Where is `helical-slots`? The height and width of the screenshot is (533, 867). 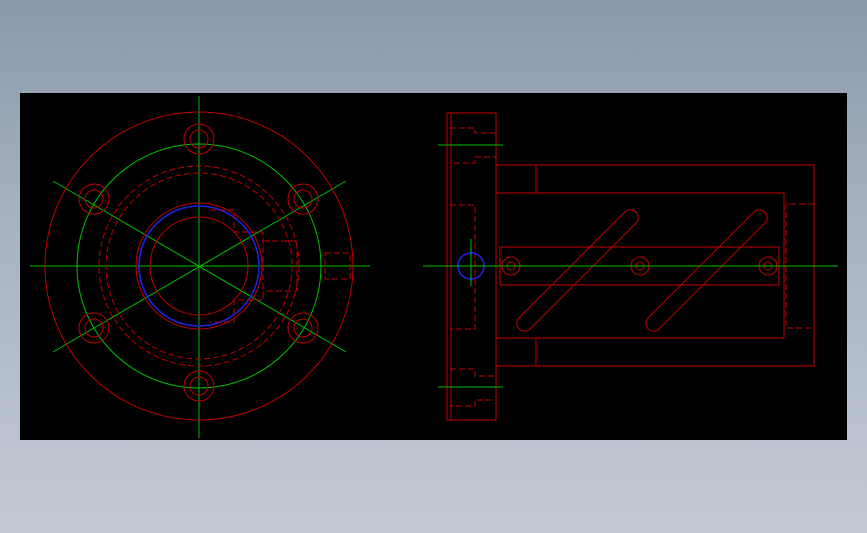 helical-slots is located at coordinates (642, 270).